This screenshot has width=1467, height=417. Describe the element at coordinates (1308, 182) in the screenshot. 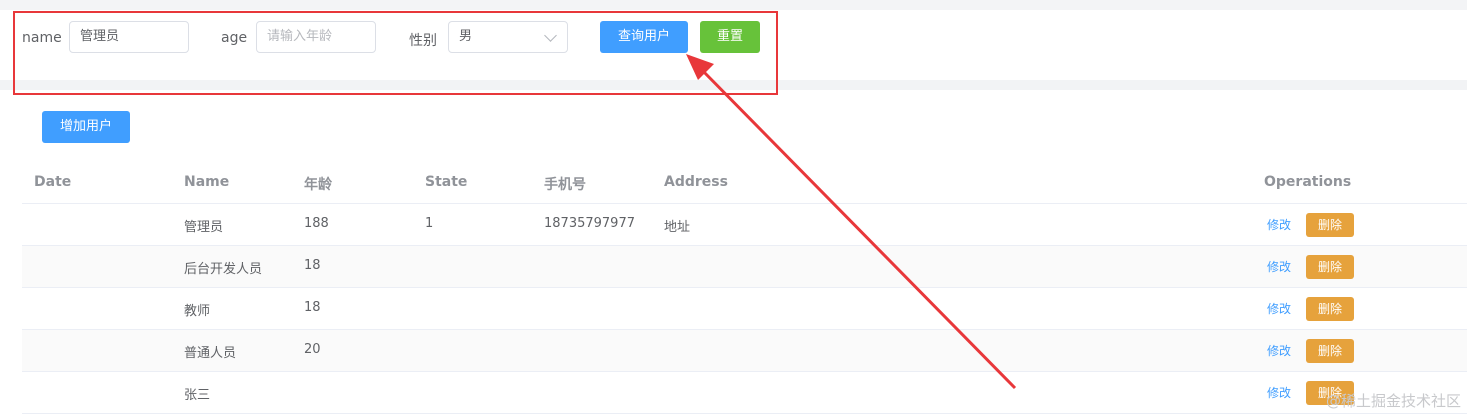

I see `header-operations: Operations` at that location.